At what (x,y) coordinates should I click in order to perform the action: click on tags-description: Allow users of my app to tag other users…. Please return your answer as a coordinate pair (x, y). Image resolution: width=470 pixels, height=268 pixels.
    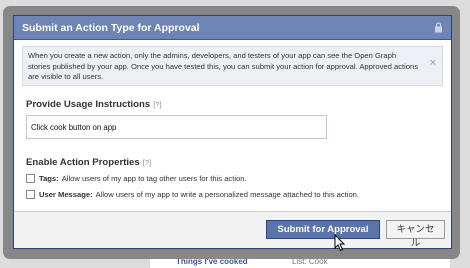
    Looking at the image, I should click on (154, 178).